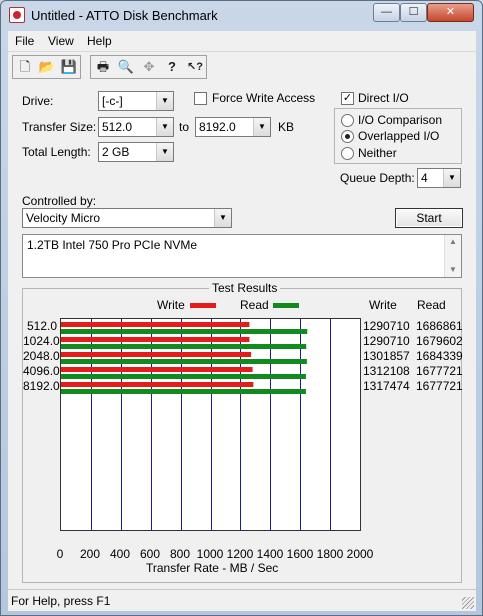 The width and height of the screenshot is (483, 616). What do you see at coordinates (286, 305) in the screenshot?
I see `legend-read-swatch` at bounding box center [286, 305].